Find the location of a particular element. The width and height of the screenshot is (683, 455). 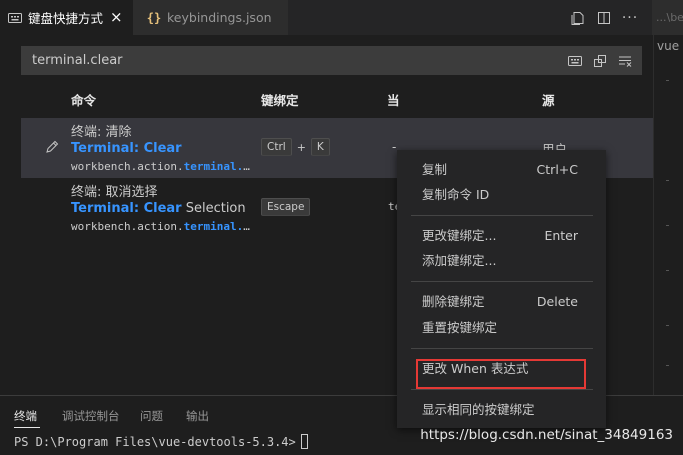

split-editor-icon is located at coordinates (604, 18).